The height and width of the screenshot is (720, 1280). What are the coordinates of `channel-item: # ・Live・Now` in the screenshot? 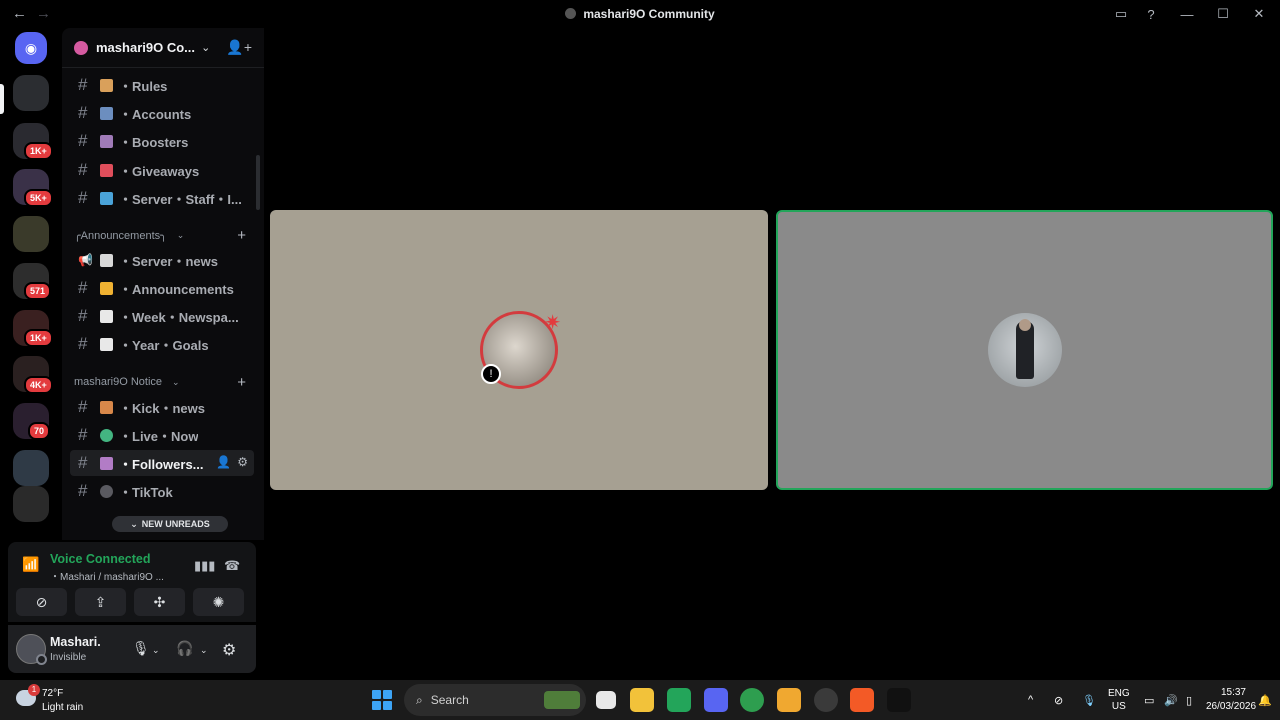 It's located at (162, 435).